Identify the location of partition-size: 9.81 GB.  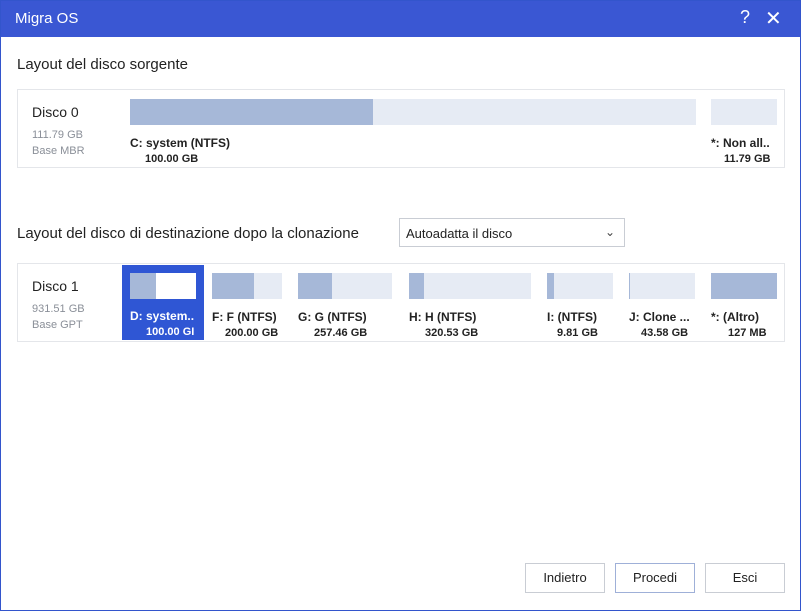
(577, 333).